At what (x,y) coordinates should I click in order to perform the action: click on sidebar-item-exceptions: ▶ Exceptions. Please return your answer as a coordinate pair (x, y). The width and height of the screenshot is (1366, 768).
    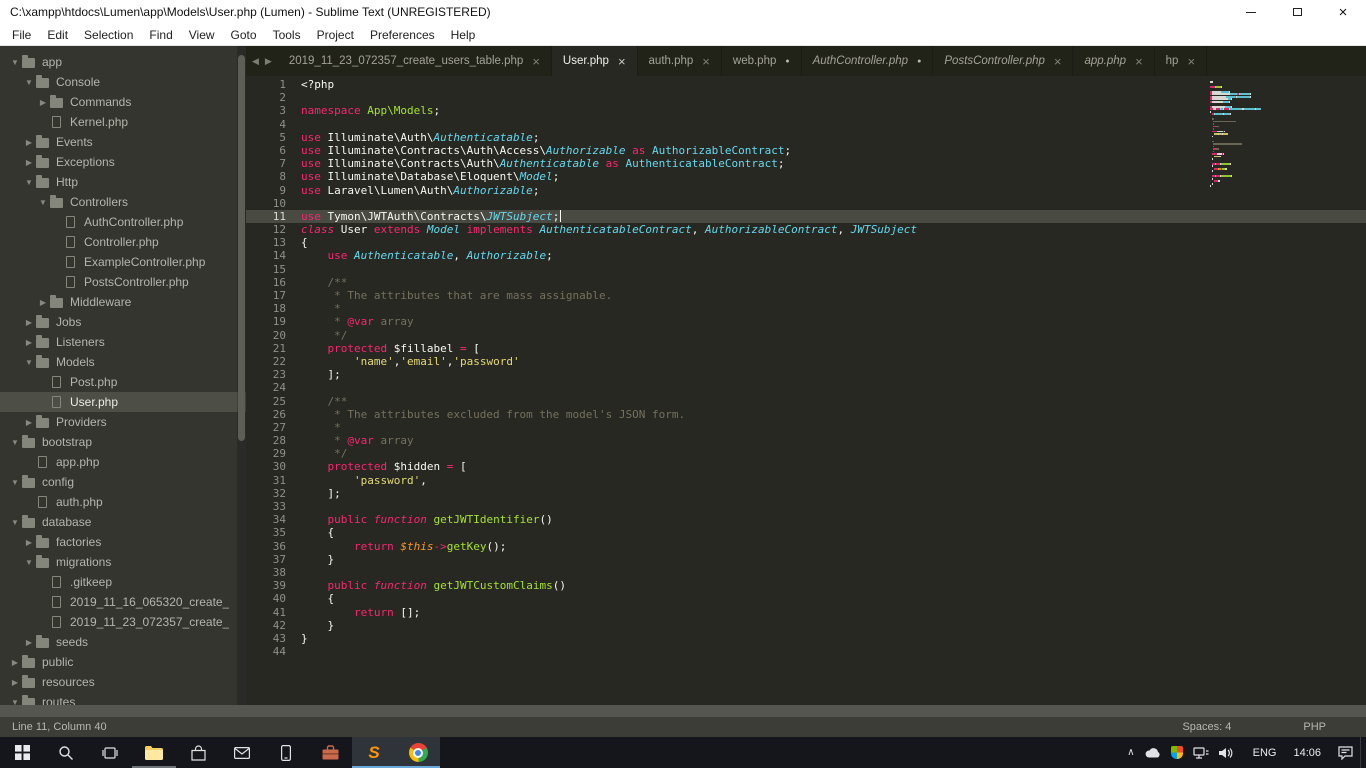
    Looking at the image, I should click on (123, 162).